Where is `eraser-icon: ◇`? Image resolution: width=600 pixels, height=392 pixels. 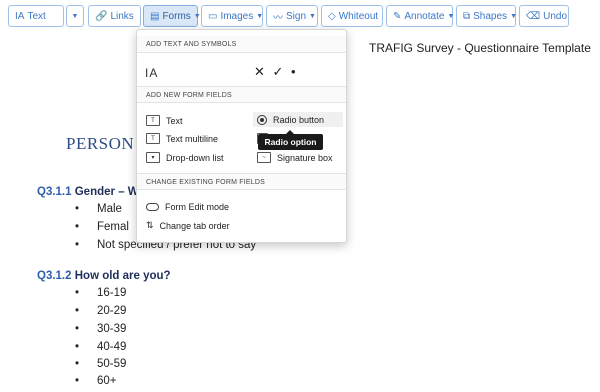
eraser-icon: ◇ is located at coordinates (332, 16).